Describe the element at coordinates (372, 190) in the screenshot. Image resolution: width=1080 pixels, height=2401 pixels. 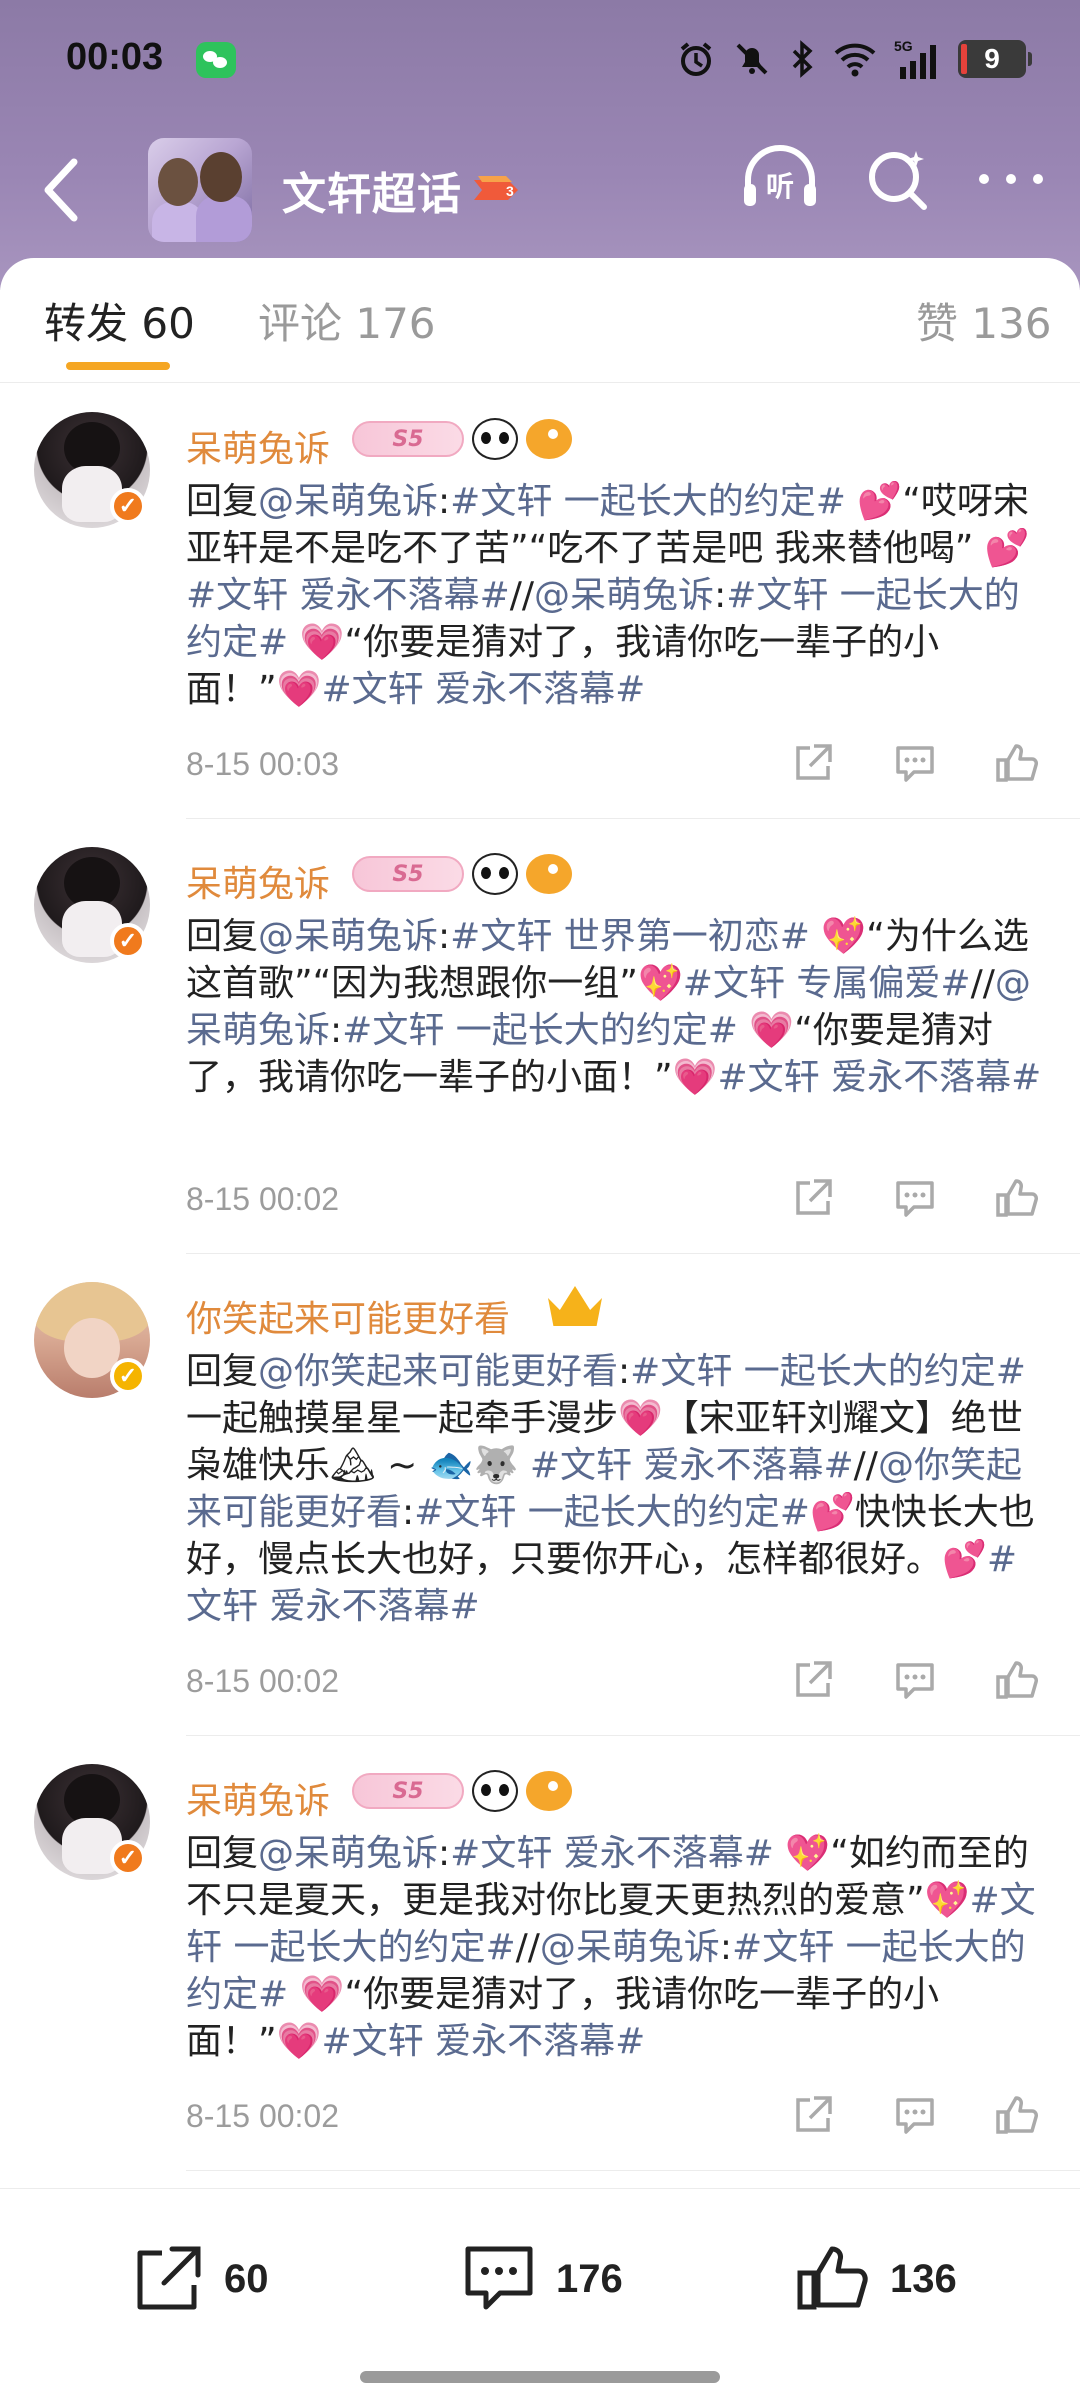
I see `super-topic-title: 文轩超话` at that location.